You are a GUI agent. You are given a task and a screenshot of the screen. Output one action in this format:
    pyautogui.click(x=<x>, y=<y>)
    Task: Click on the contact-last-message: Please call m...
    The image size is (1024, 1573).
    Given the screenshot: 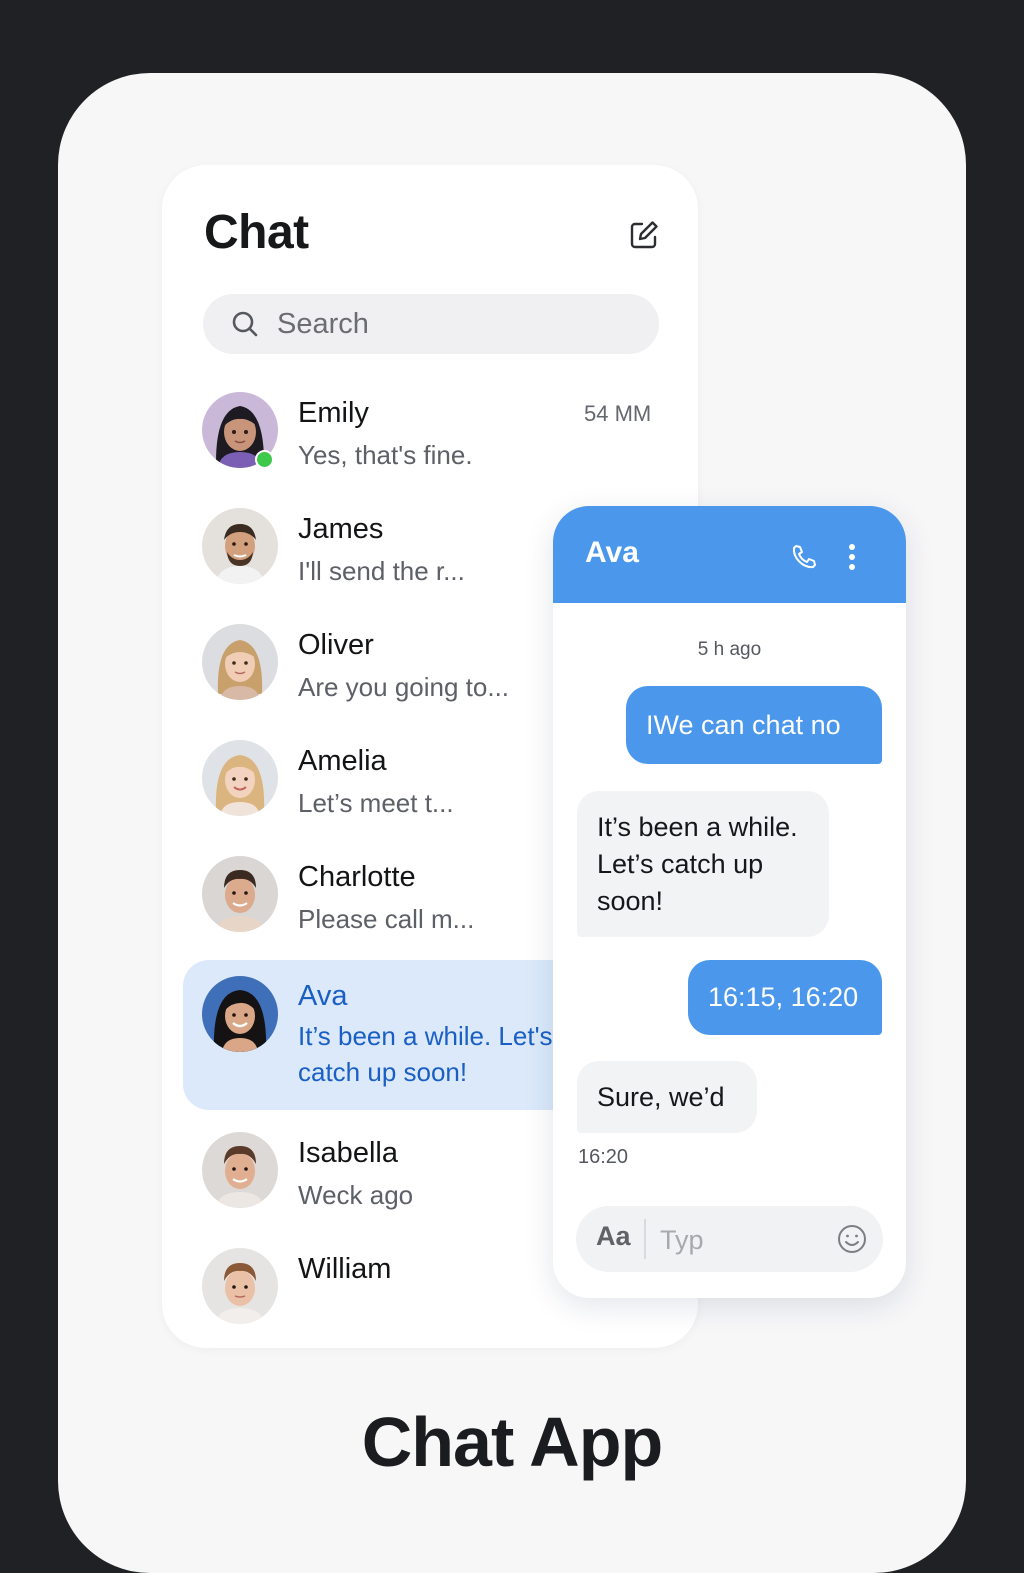 What is the action you would take?
    pyautogui.click(x=386, y=919)
    